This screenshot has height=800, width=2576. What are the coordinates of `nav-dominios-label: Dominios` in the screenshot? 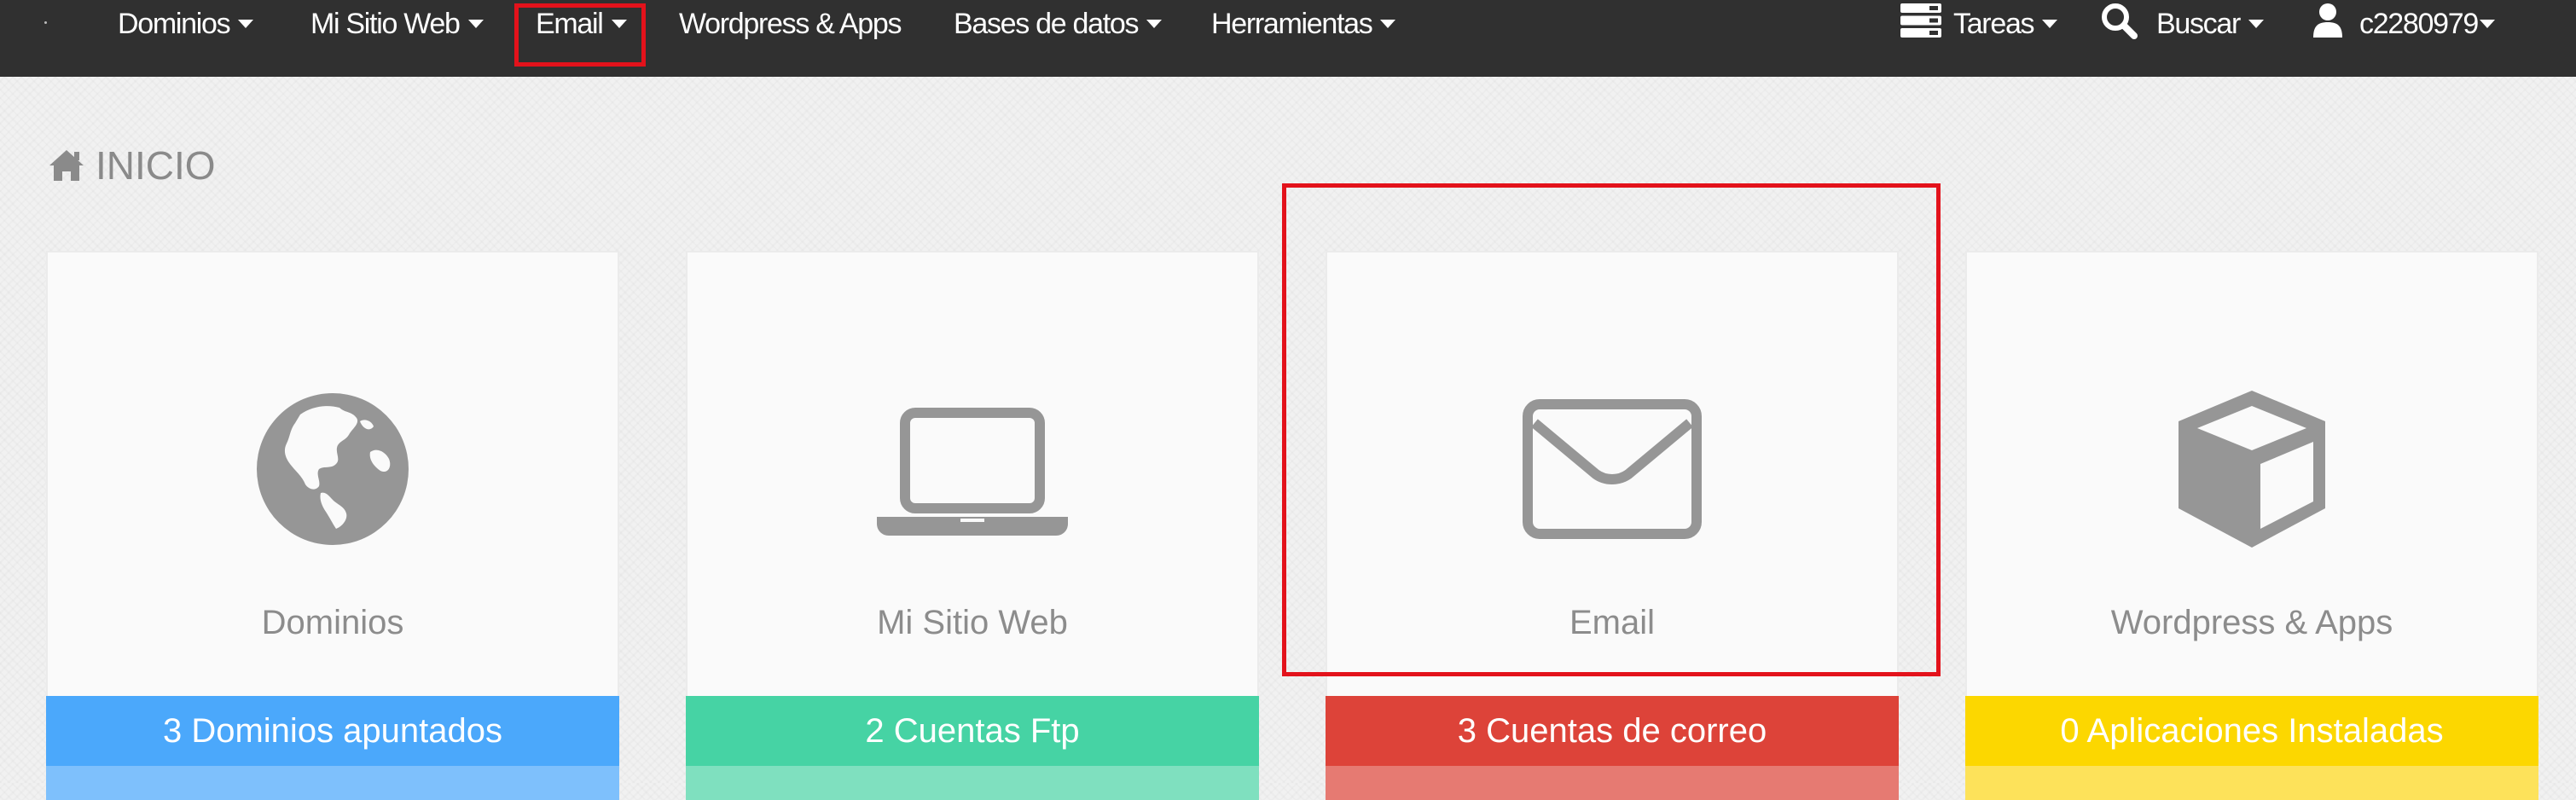 It's located at (174, 23).